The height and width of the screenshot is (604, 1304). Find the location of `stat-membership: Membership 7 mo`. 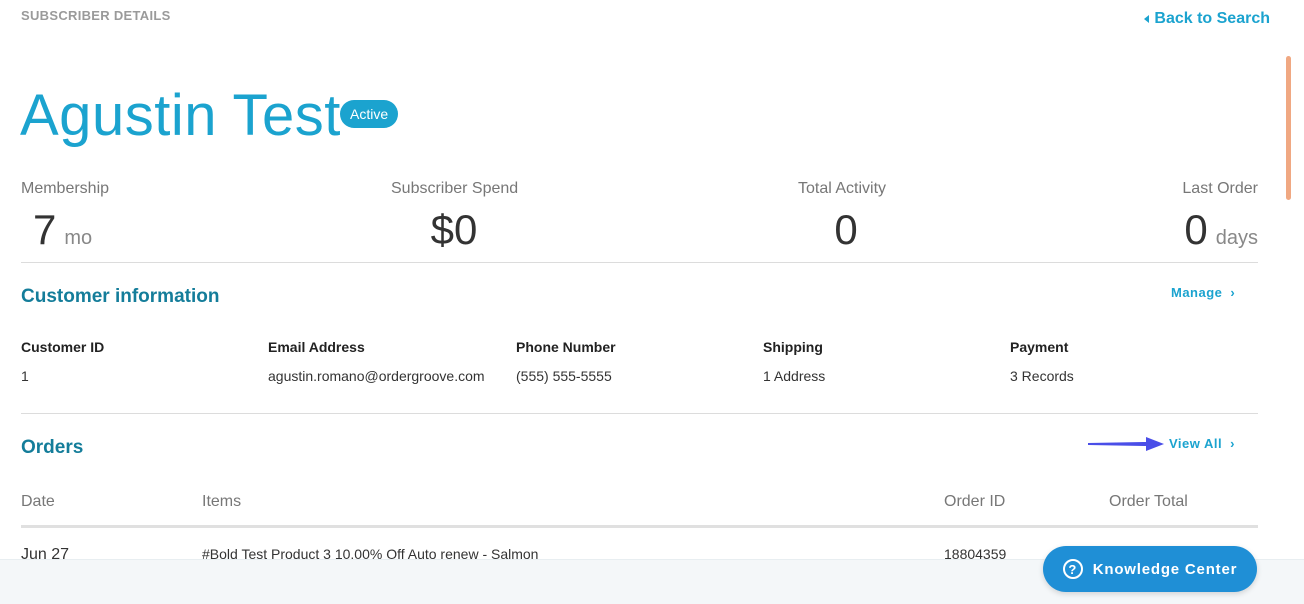

stat-membership: Membership 7 mo is located at coordinates (65, 217).